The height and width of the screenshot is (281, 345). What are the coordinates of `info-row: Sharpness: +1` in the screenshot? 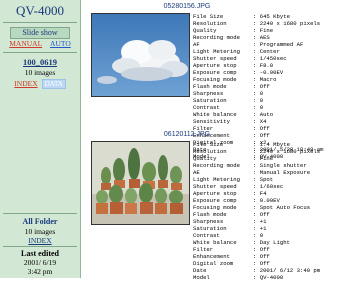 It's located at (230, 221).